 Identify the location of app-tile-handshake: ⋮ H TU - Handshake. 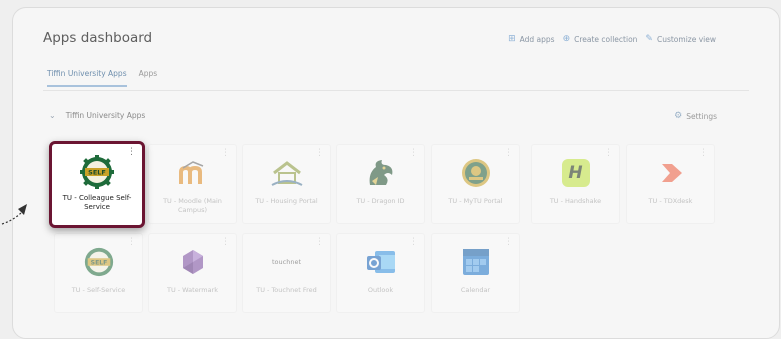
(575, 184).